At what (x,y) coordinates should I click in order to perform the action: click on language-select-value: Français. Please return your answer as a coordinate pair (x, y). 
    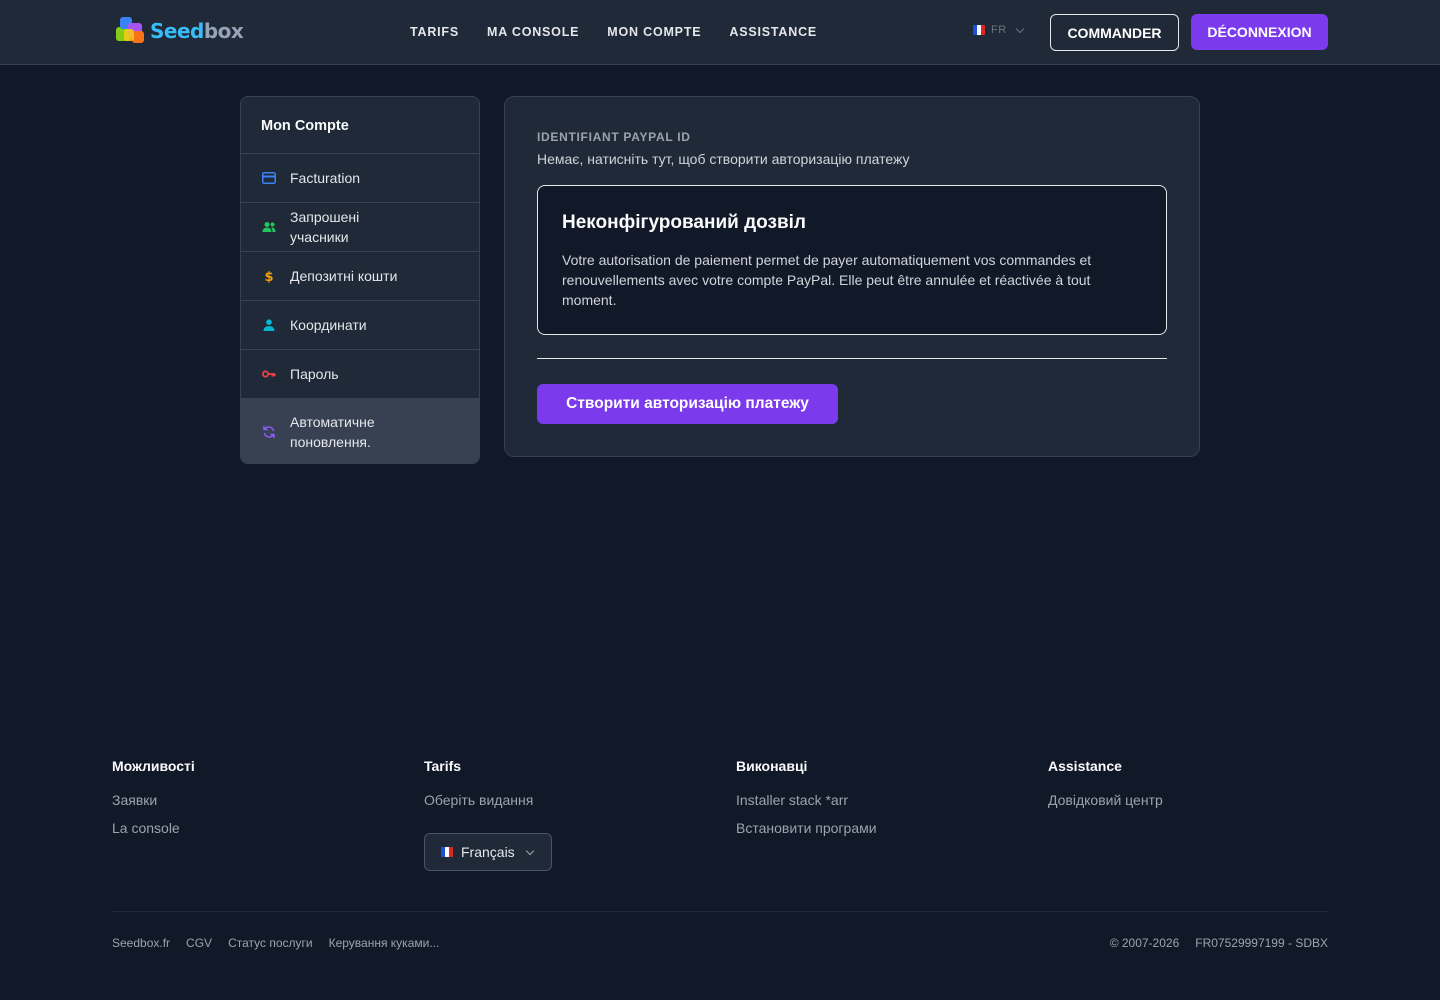
    Looking at the image, I should click on (488, 852).